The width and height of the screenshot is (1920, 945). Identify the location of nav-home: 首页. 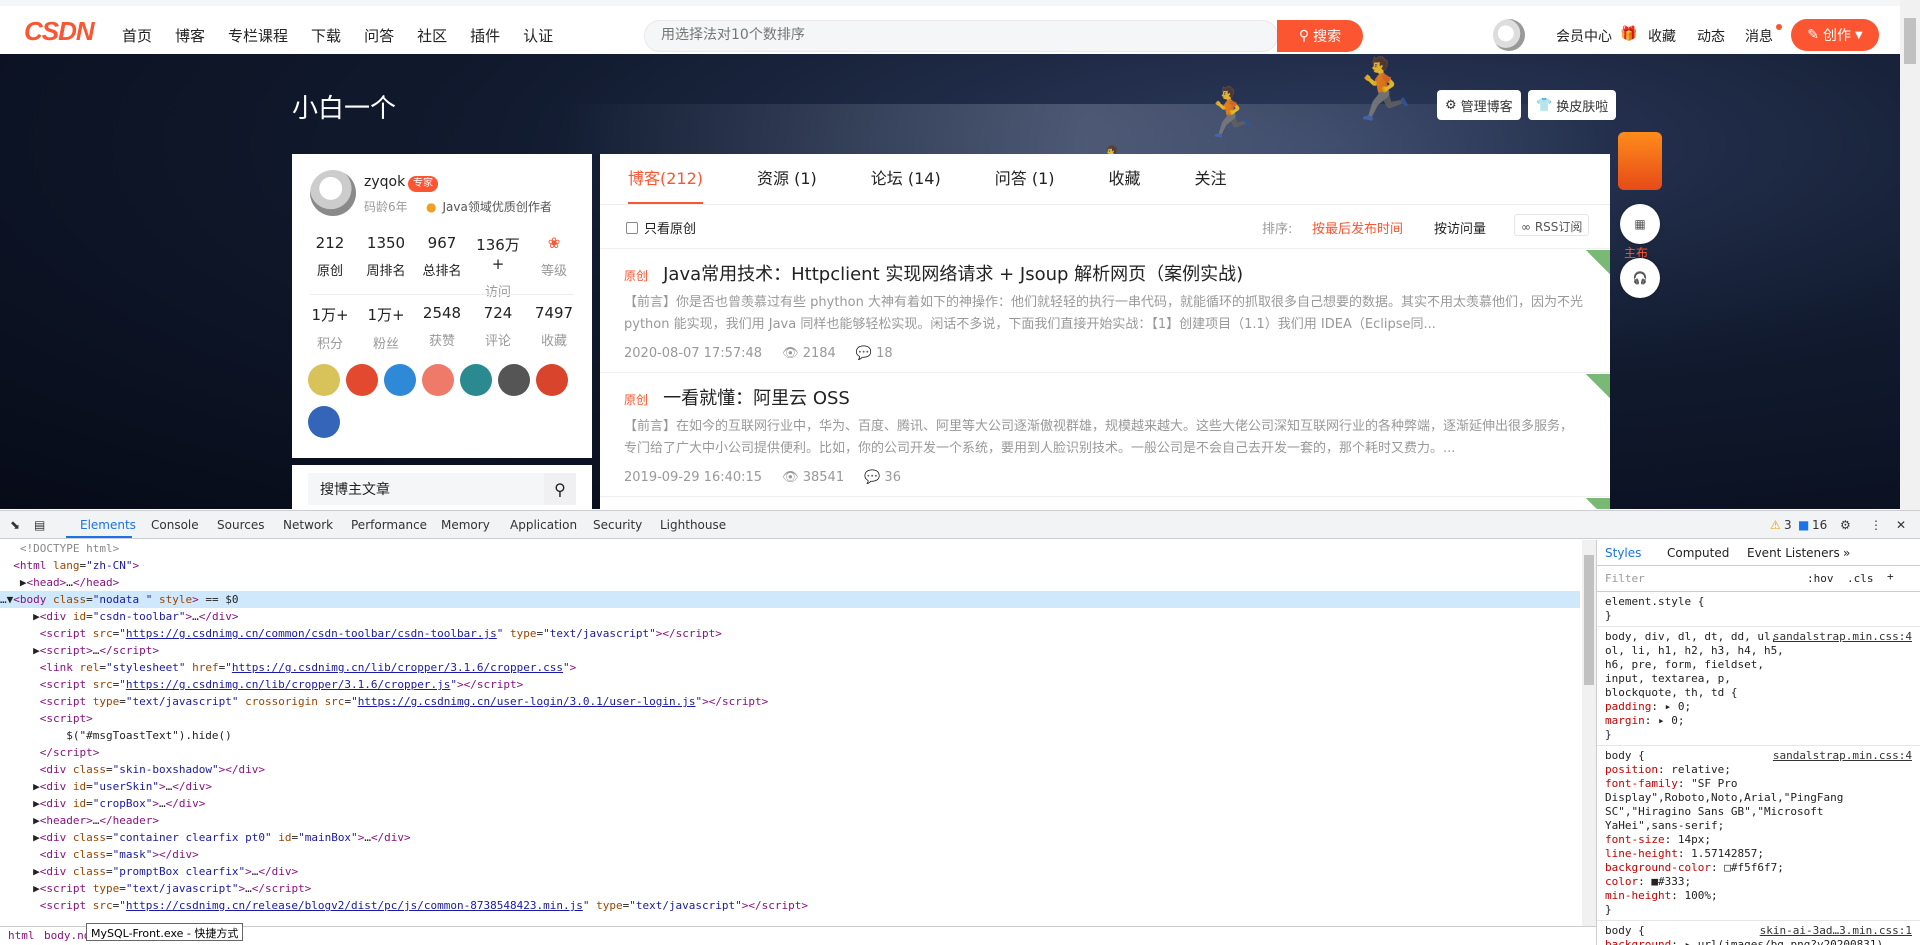
(137, 35).